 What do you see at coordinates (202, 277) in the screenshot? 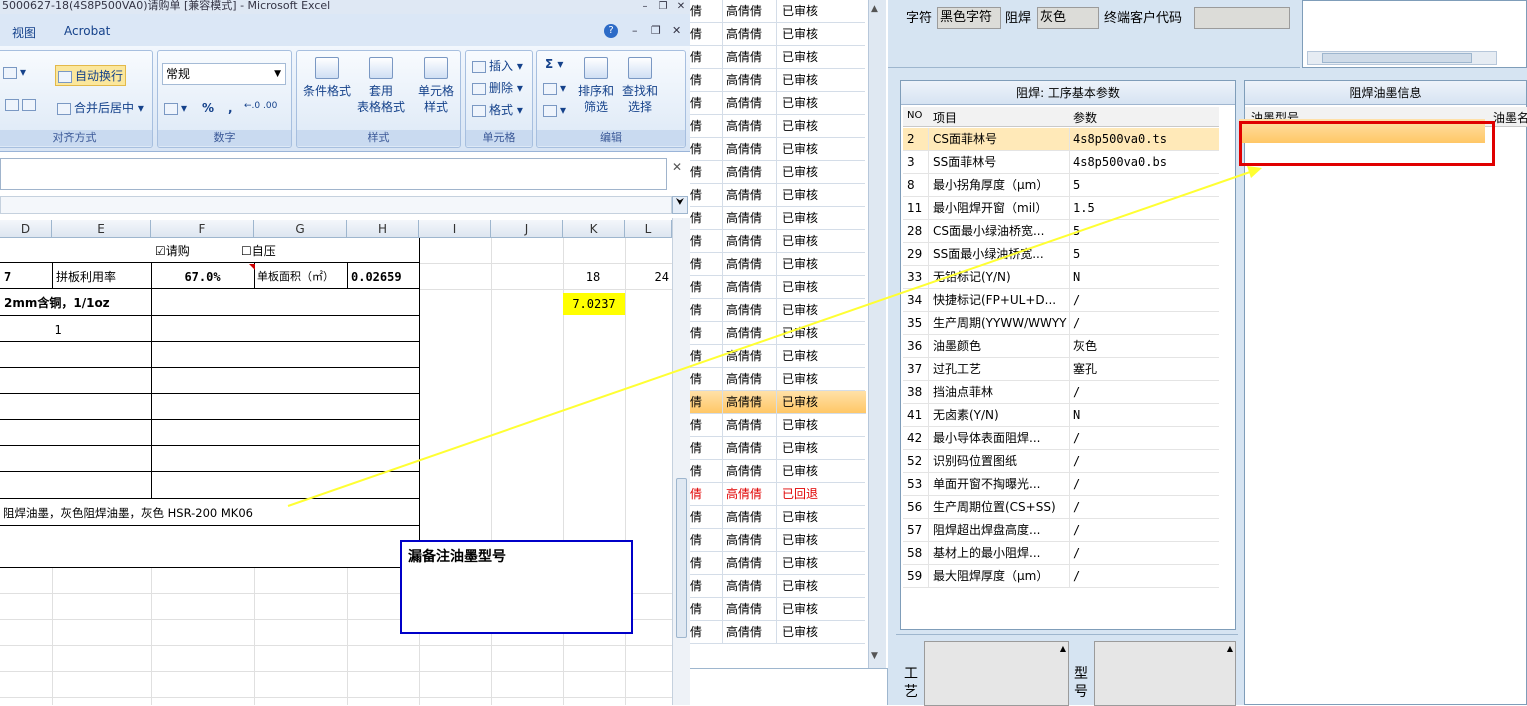
I see `cell-f: 67.0%` at bounding box center [202, 277].